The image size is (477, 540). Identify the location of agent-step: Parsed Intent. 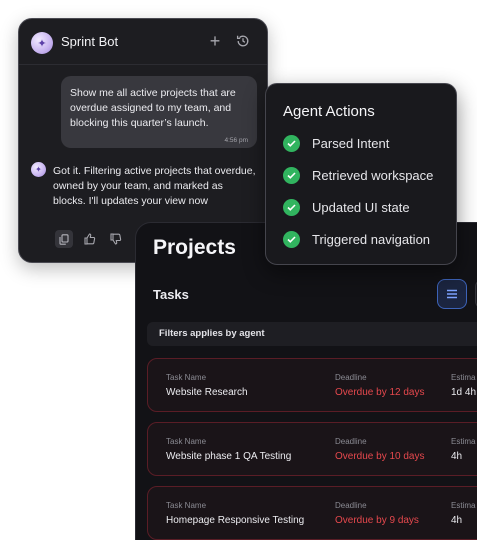
(336, 143).